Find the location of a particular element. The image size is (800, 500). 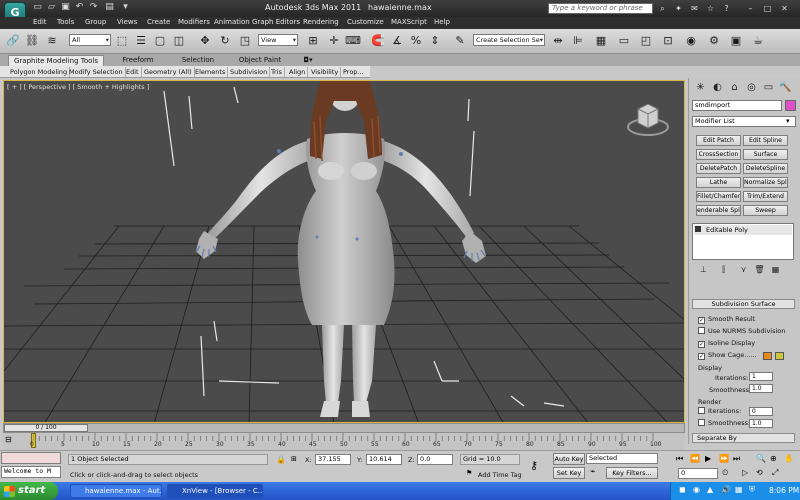

scale-icon: ◳ is located at coordinates (245, 41).